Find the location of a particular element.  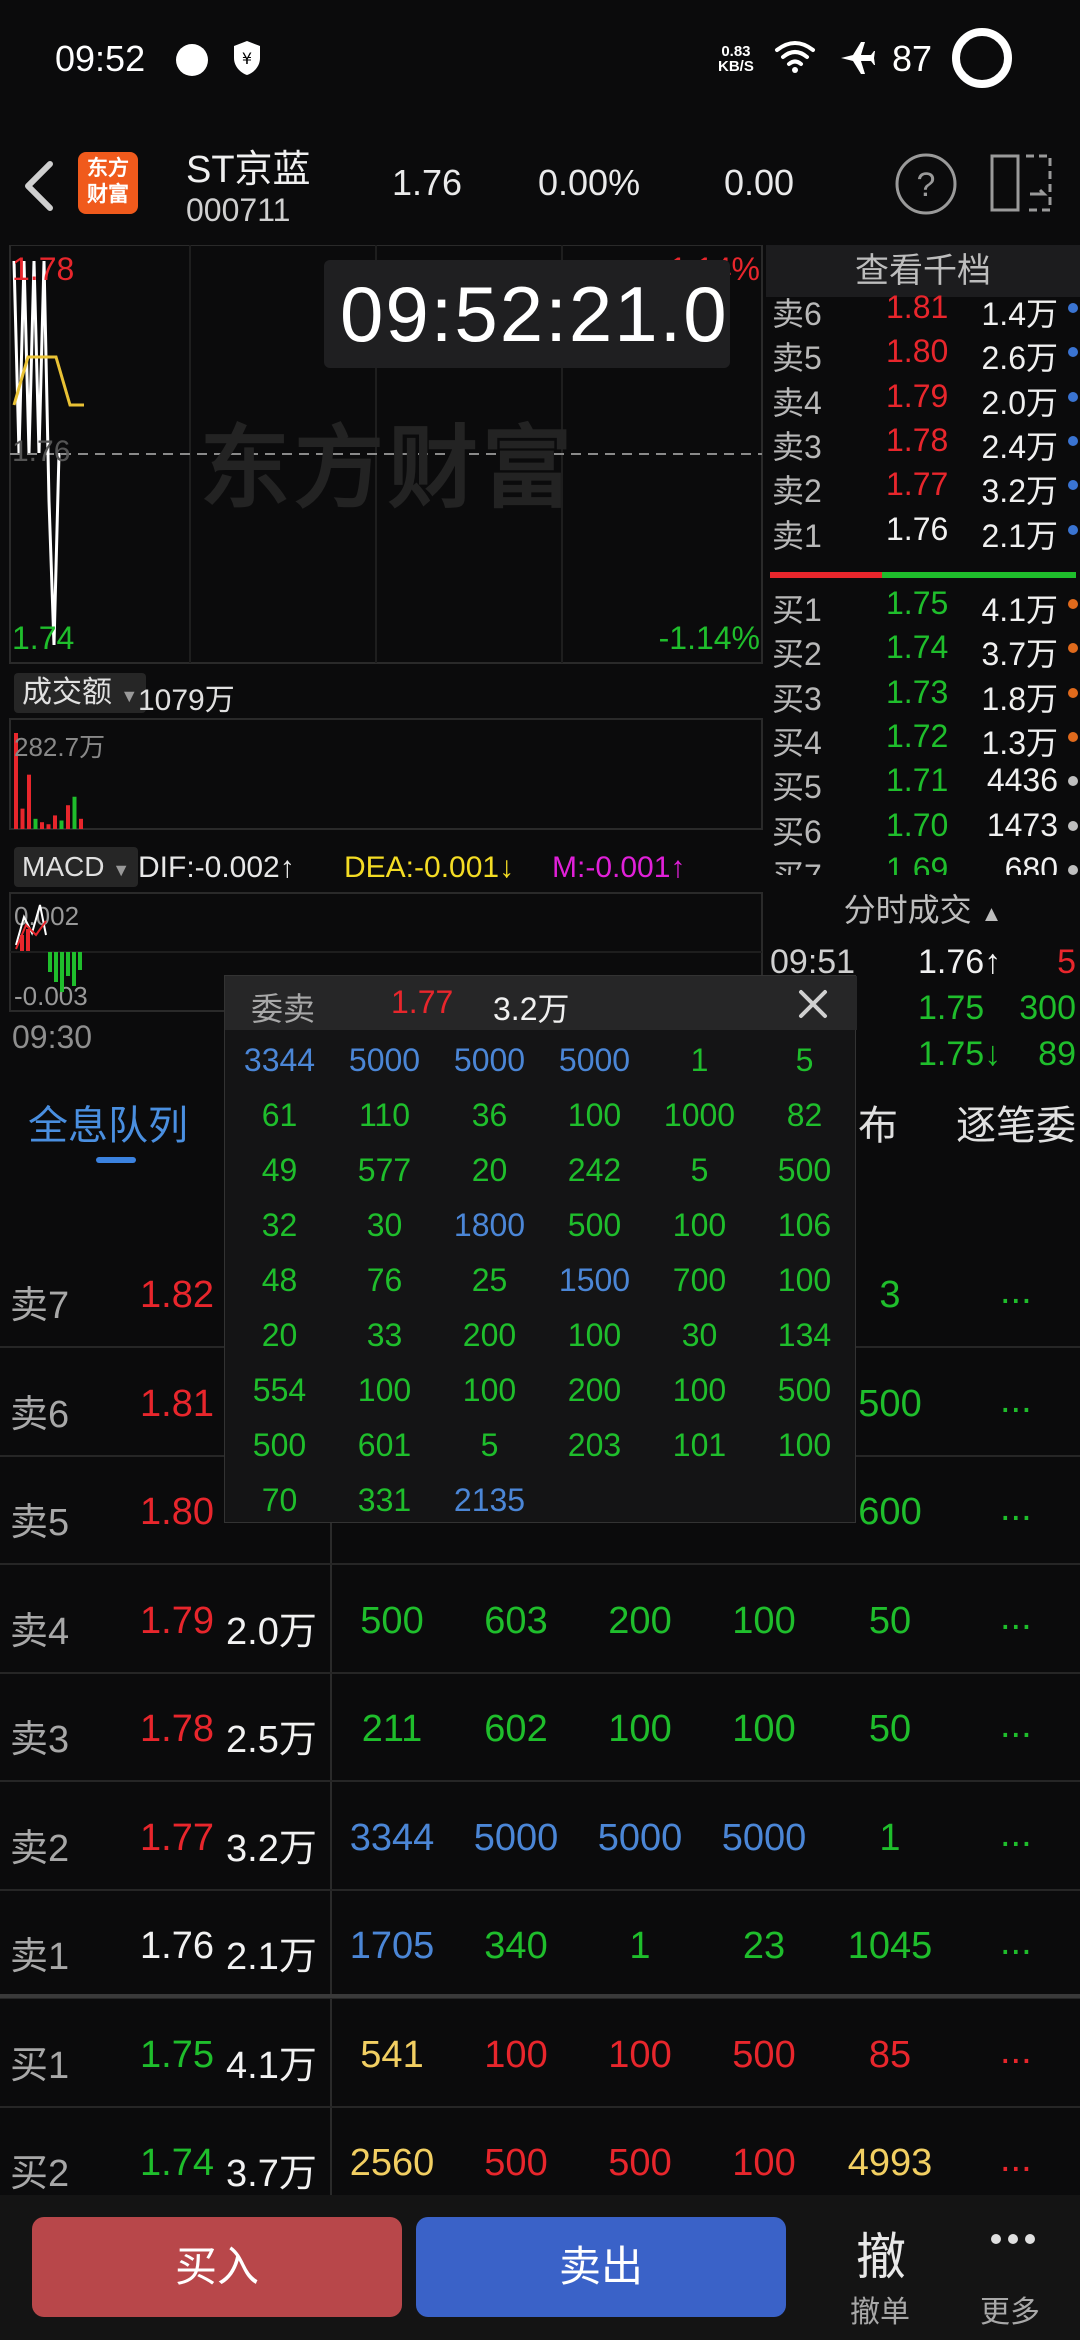

ask-volume: 2.0万 is located at coordinates (1020, 402).